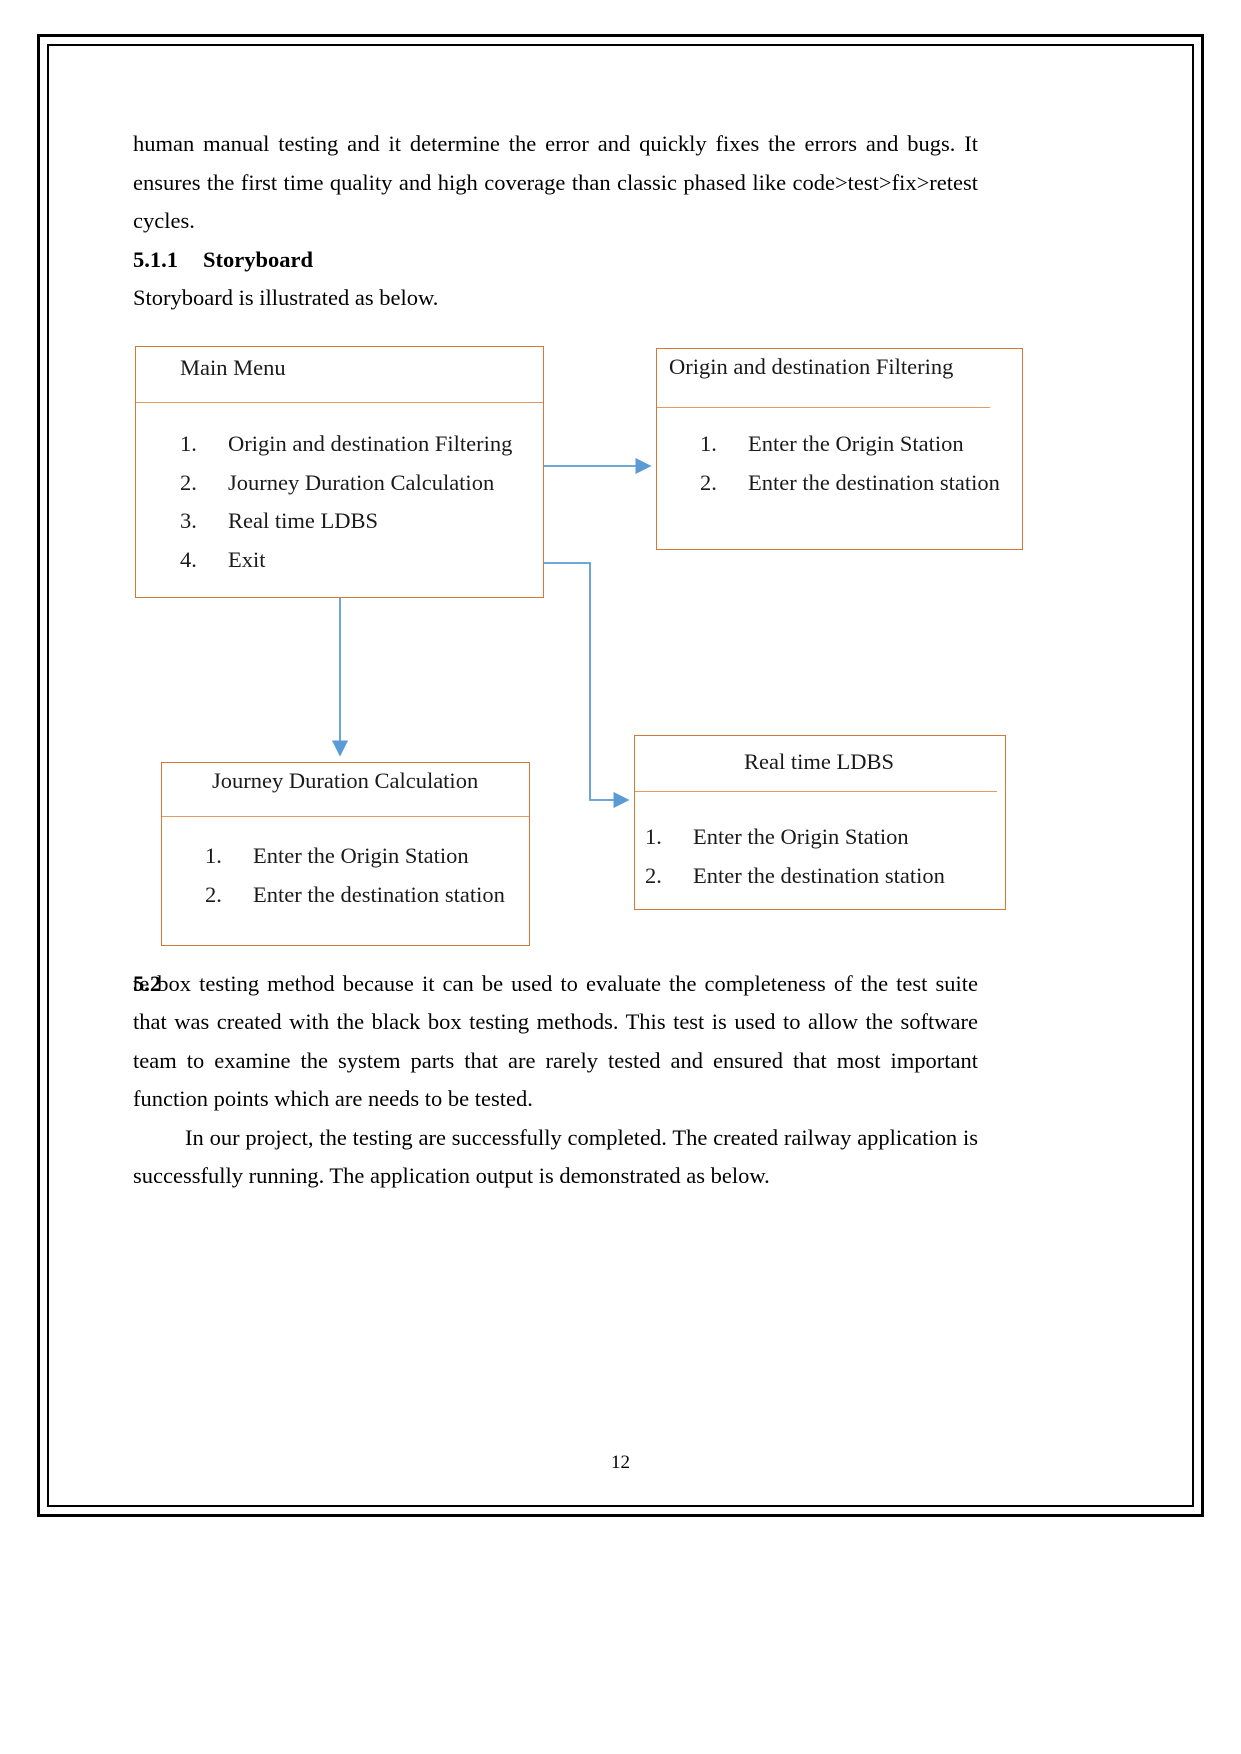  Describe the element at coordinates (555, 260) in the screenshot. I see `heading-5-1-1: 5.1.1 Storyboard` at that location.